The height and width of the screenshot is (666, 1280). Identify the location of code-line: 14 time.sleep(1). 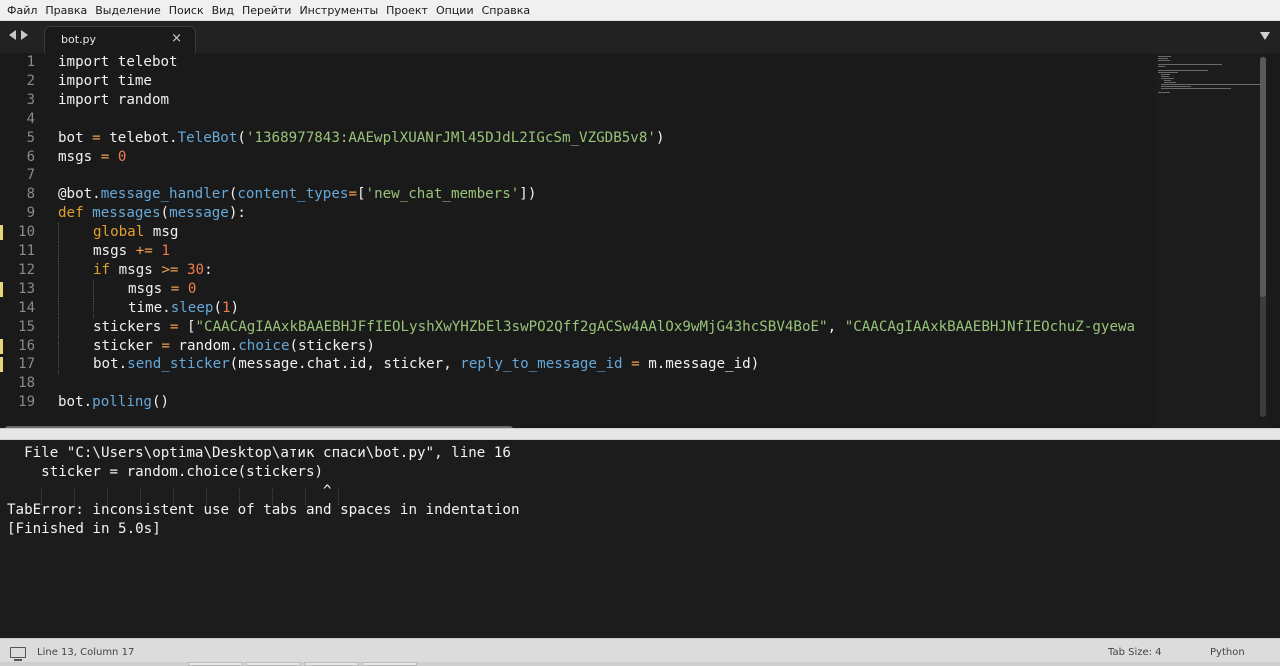
(577, 308).